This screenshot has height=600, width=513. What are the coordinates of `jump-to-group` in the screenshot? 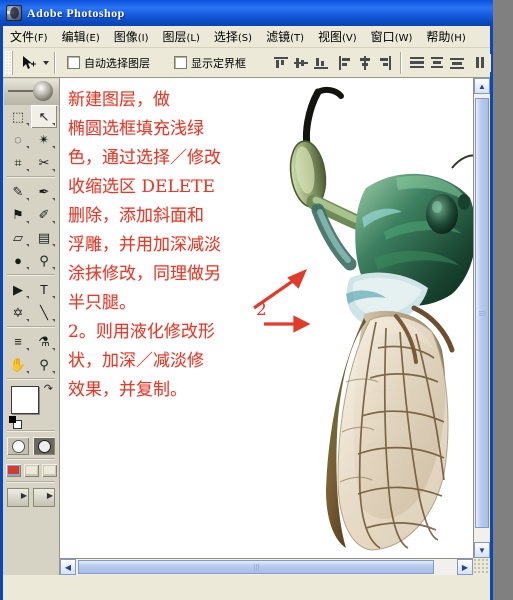 It's located at (31, 497).